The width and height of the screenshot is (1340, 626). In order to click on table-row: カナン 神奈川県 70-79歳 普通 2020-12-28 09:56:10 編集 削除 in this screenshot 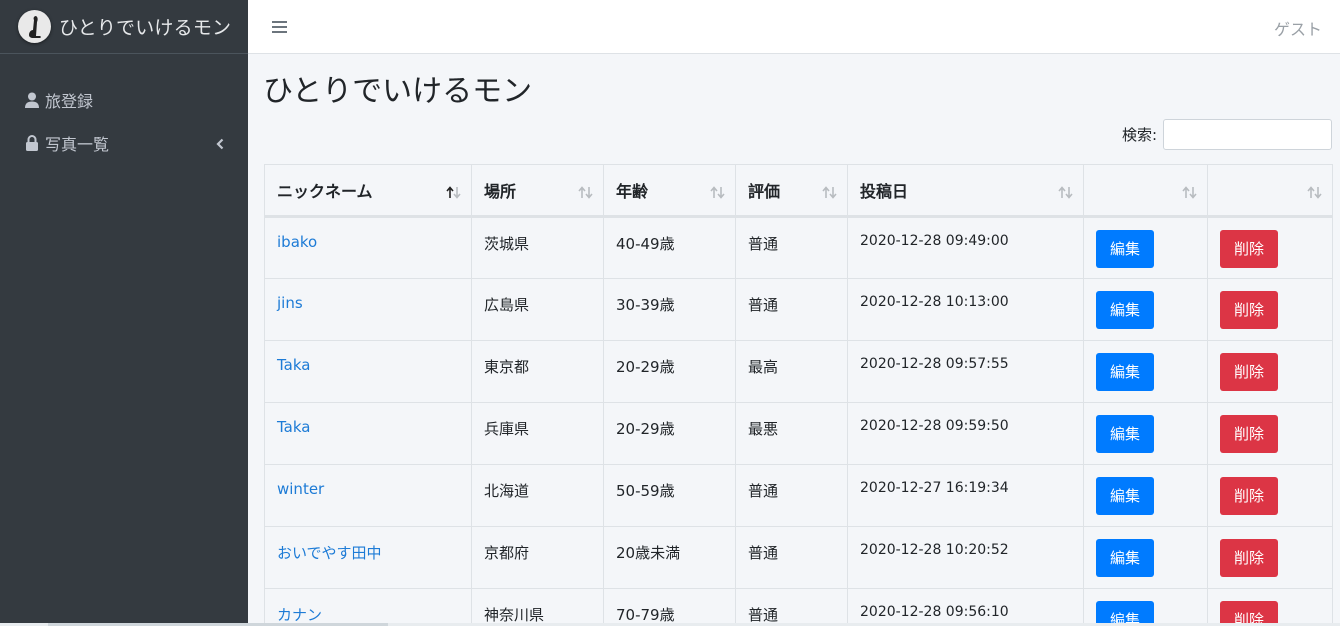, I will do `click(798, 605)`.